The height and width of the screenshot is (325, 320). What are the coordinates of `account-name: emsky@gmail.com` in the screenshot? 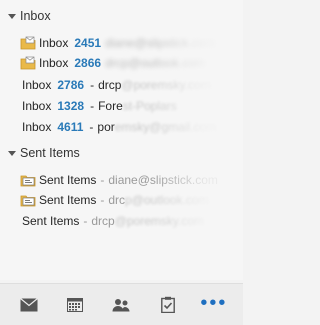 It's located at (165, 127).